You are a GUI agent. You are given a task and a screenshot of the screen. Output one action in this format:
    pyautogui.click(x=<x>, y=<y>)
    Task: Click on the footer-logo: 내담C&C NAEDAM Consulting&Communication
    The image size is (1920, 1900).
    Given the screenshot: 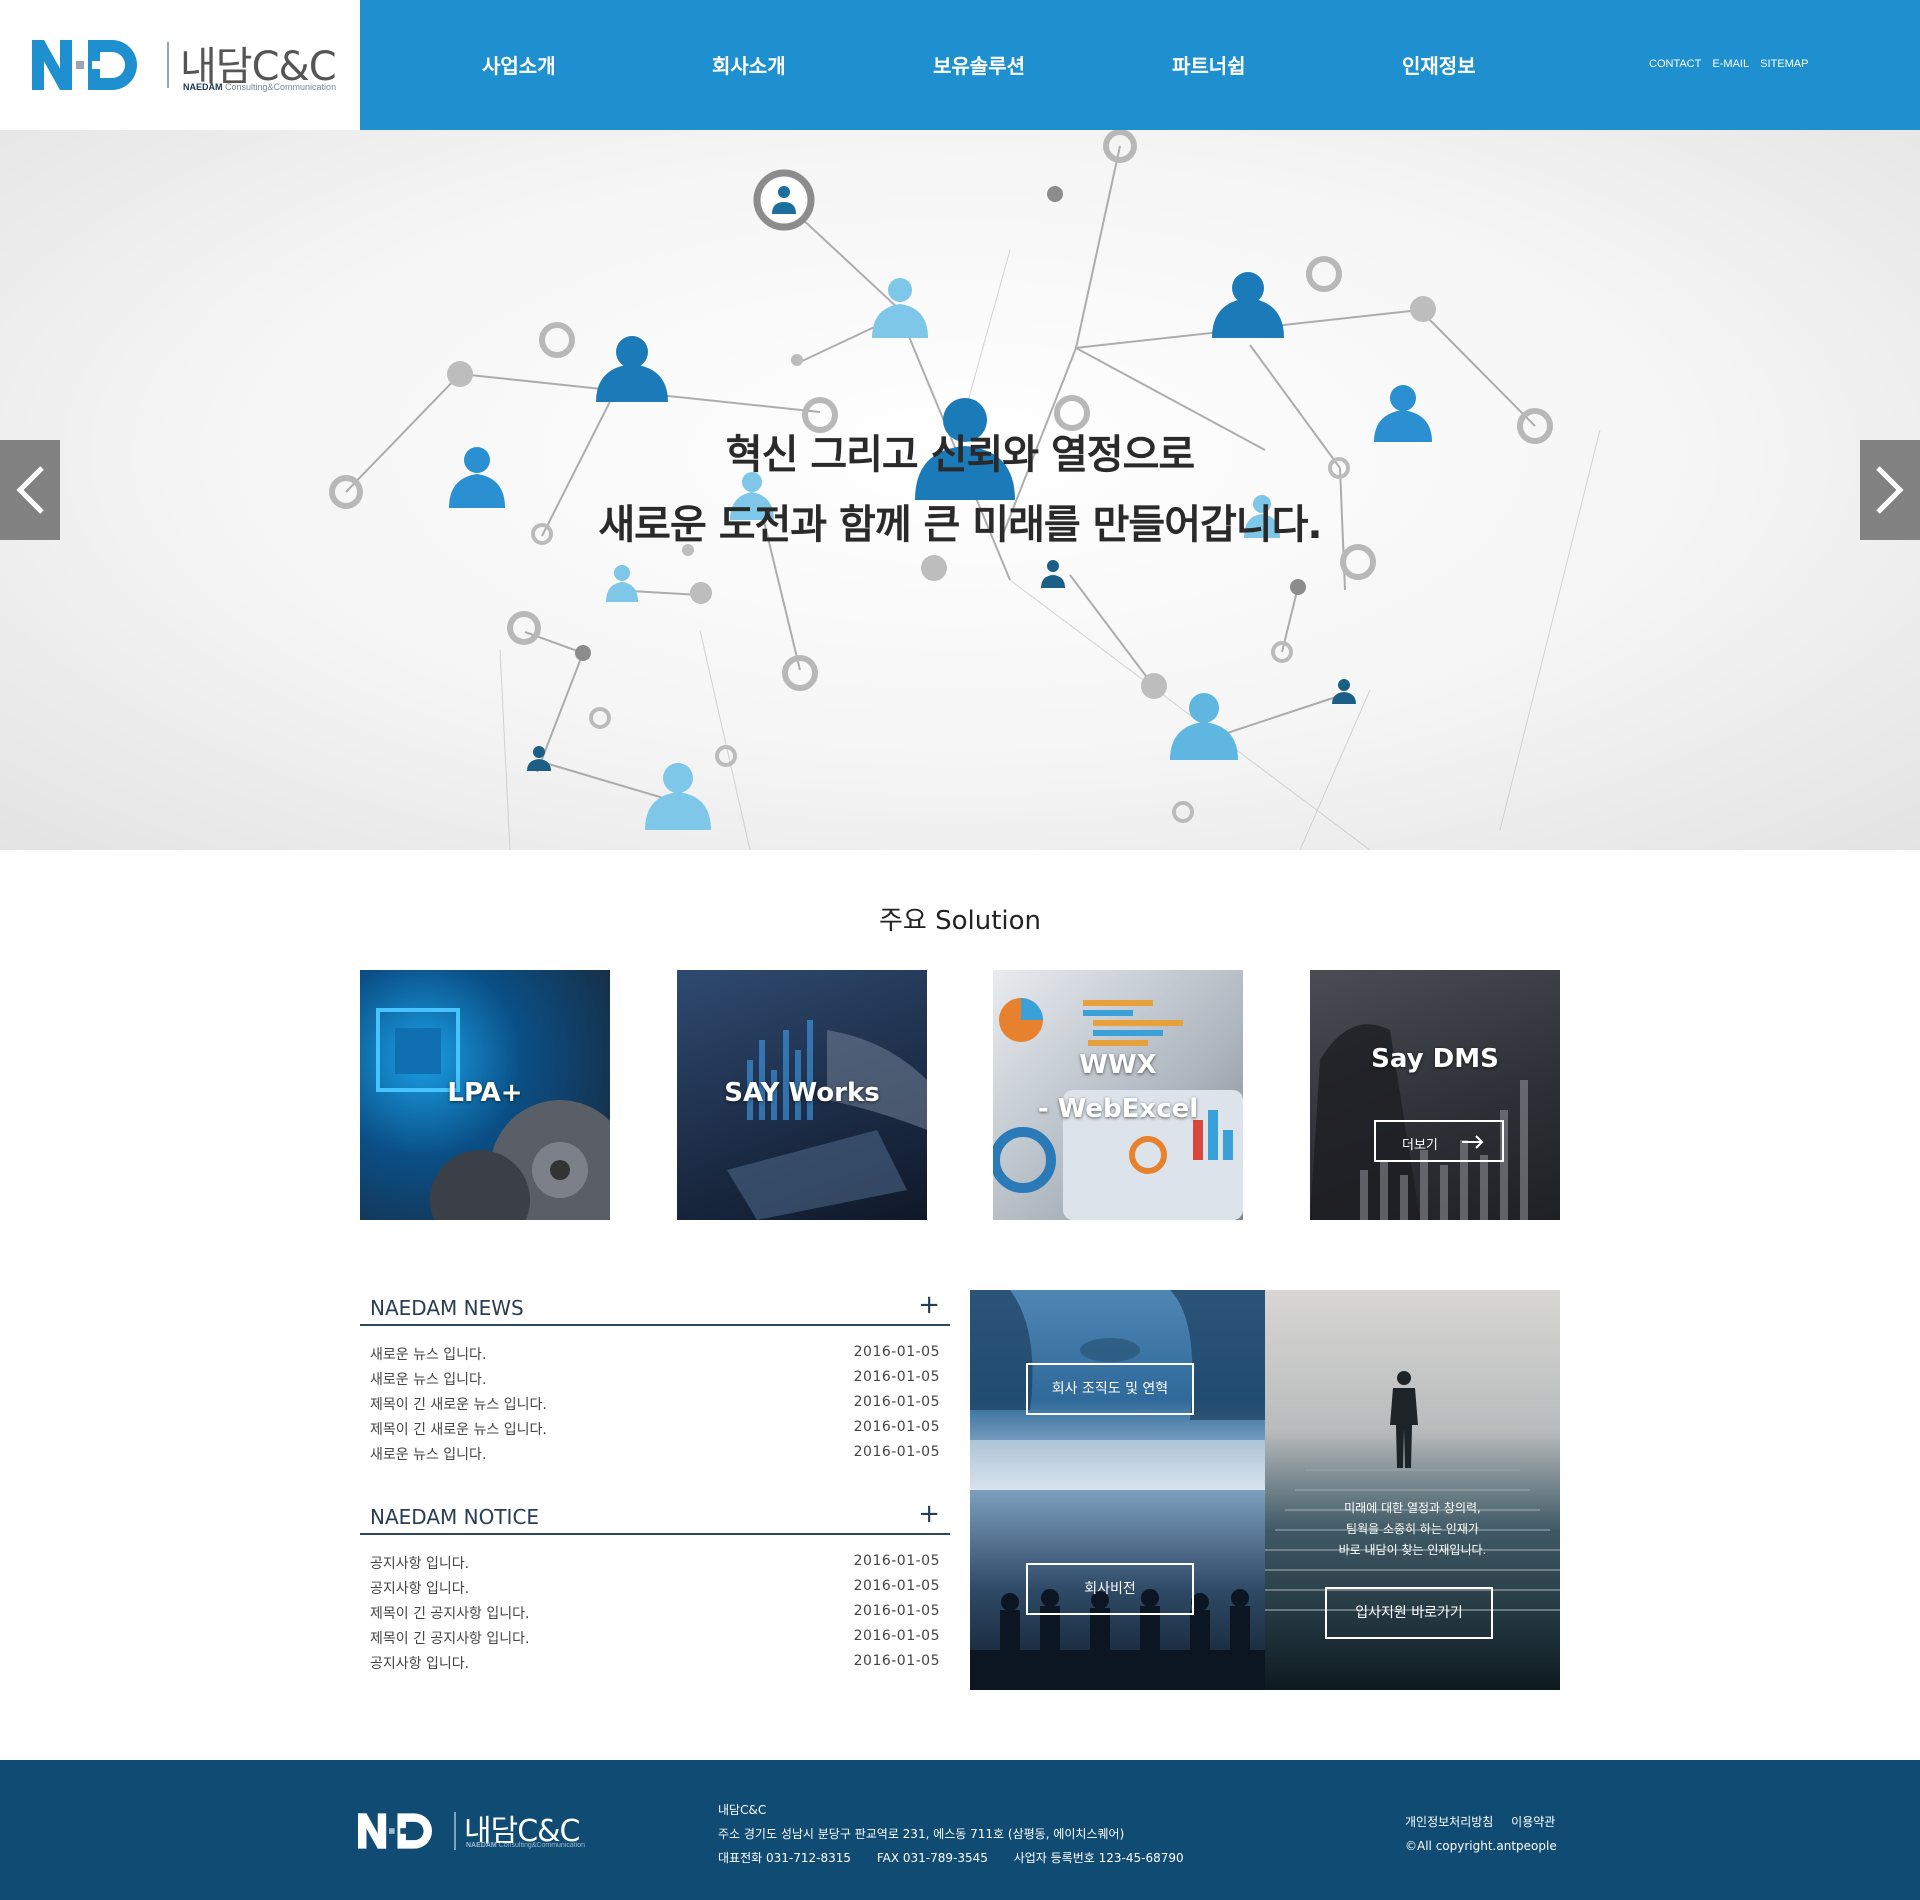 What is the action you would take?
    pyautogui.click(x=471, y=1833)
    